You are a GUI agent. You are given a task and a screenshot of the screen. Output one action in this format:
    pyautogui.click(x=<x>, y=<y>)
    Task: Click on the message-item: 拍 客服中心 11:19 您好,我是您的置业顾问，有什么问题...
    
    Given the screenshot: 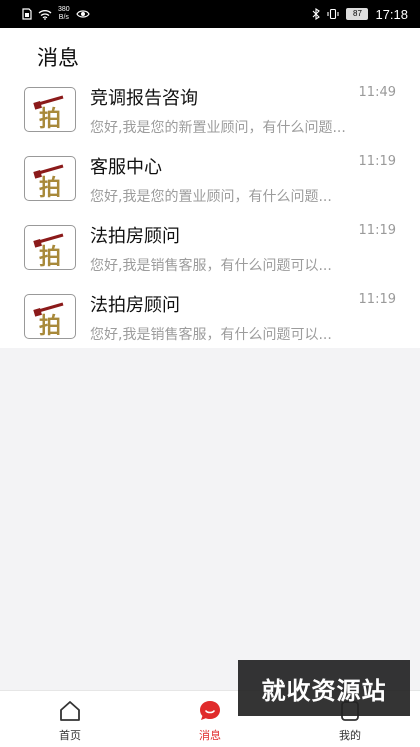 What is the action you would take?
    pyautogui.click(x=210, y=183)
    